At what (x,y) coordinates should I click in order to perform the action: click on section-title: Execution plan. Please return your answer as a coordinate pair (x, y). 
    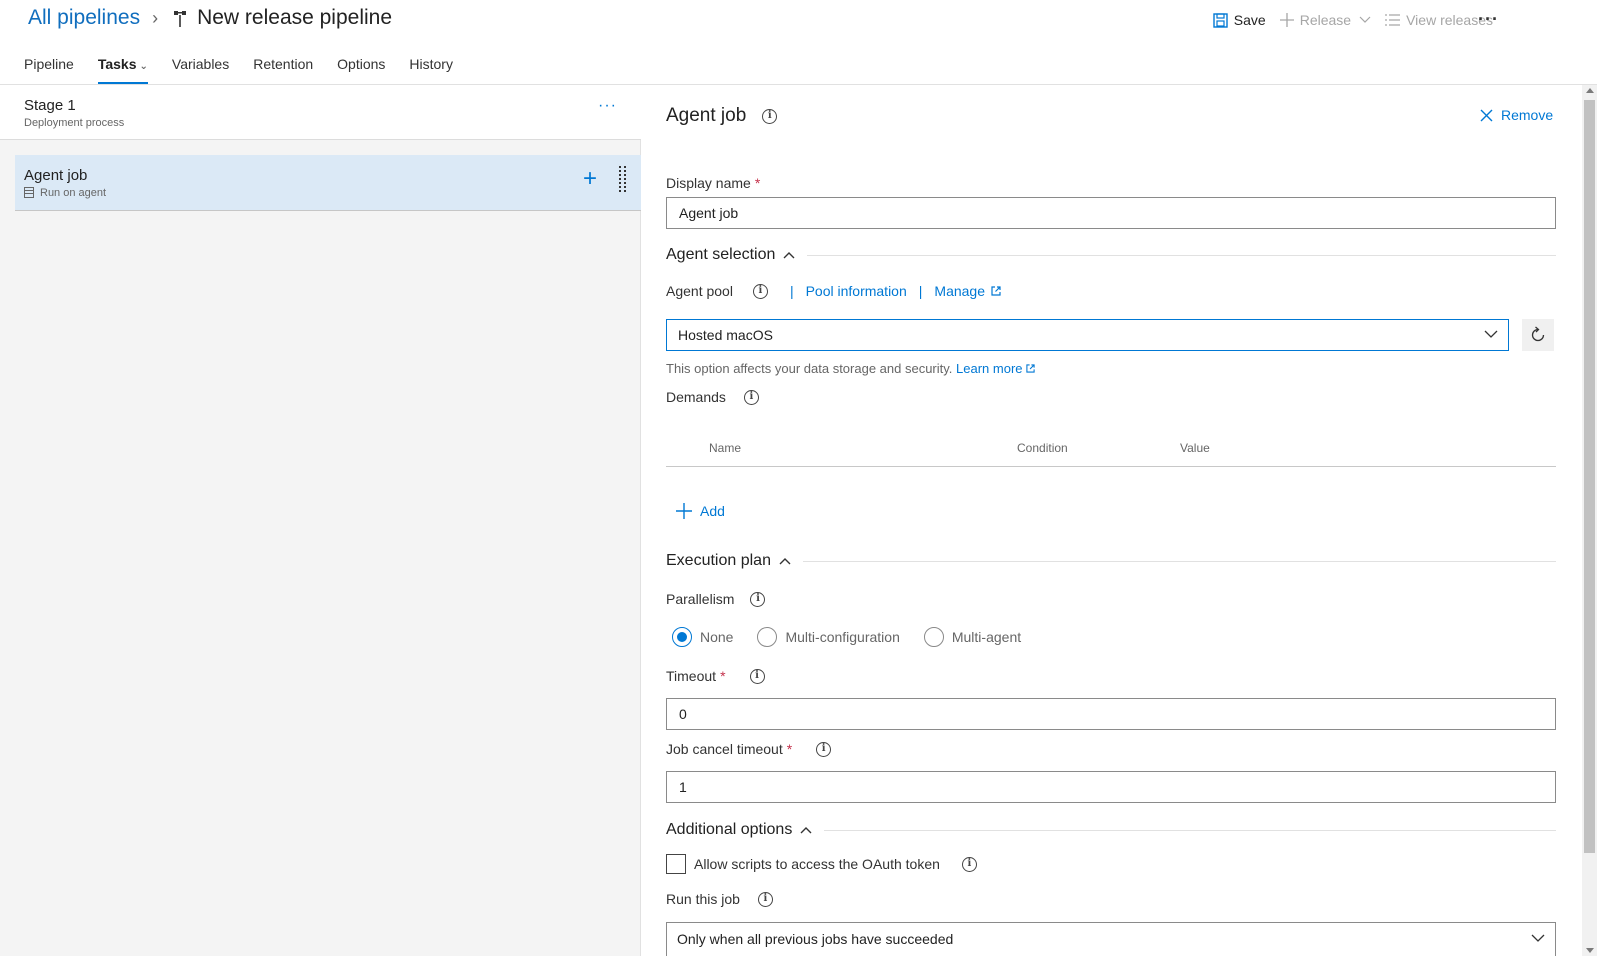
    Looking at the image, I should click on (718, 560).